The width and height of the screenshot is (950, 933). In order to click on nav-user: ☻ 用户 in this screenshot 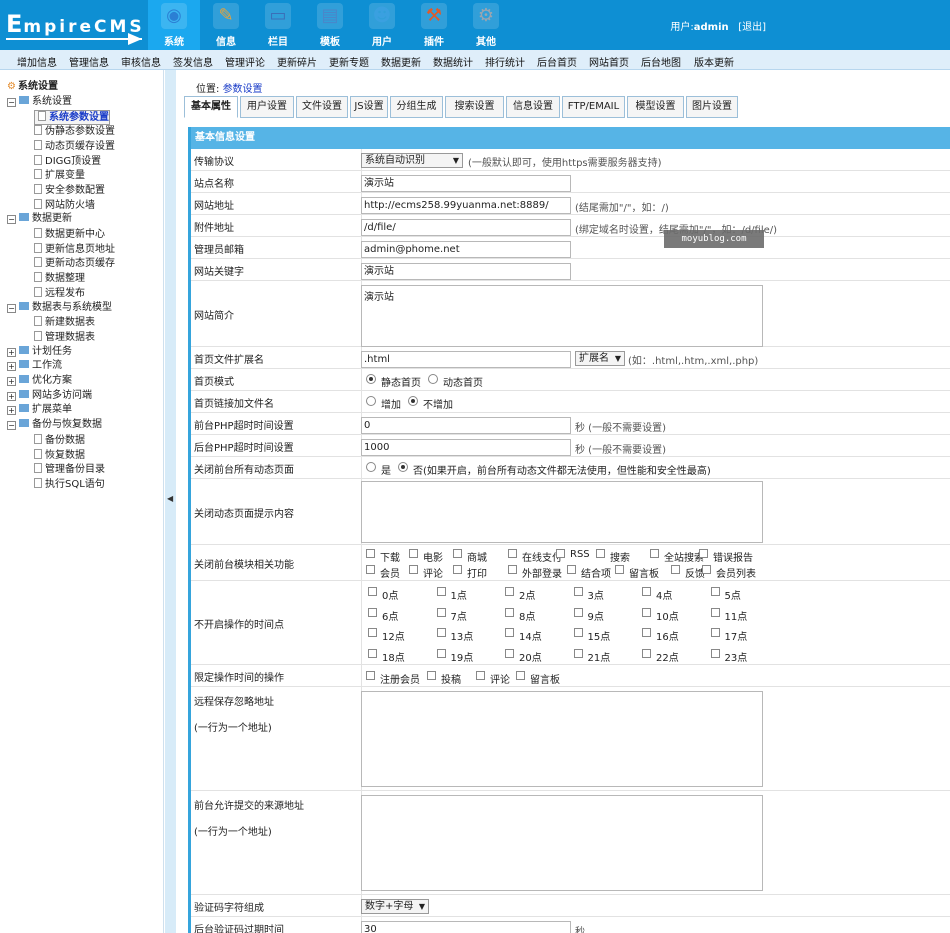, I will do `click(382, 25)`.